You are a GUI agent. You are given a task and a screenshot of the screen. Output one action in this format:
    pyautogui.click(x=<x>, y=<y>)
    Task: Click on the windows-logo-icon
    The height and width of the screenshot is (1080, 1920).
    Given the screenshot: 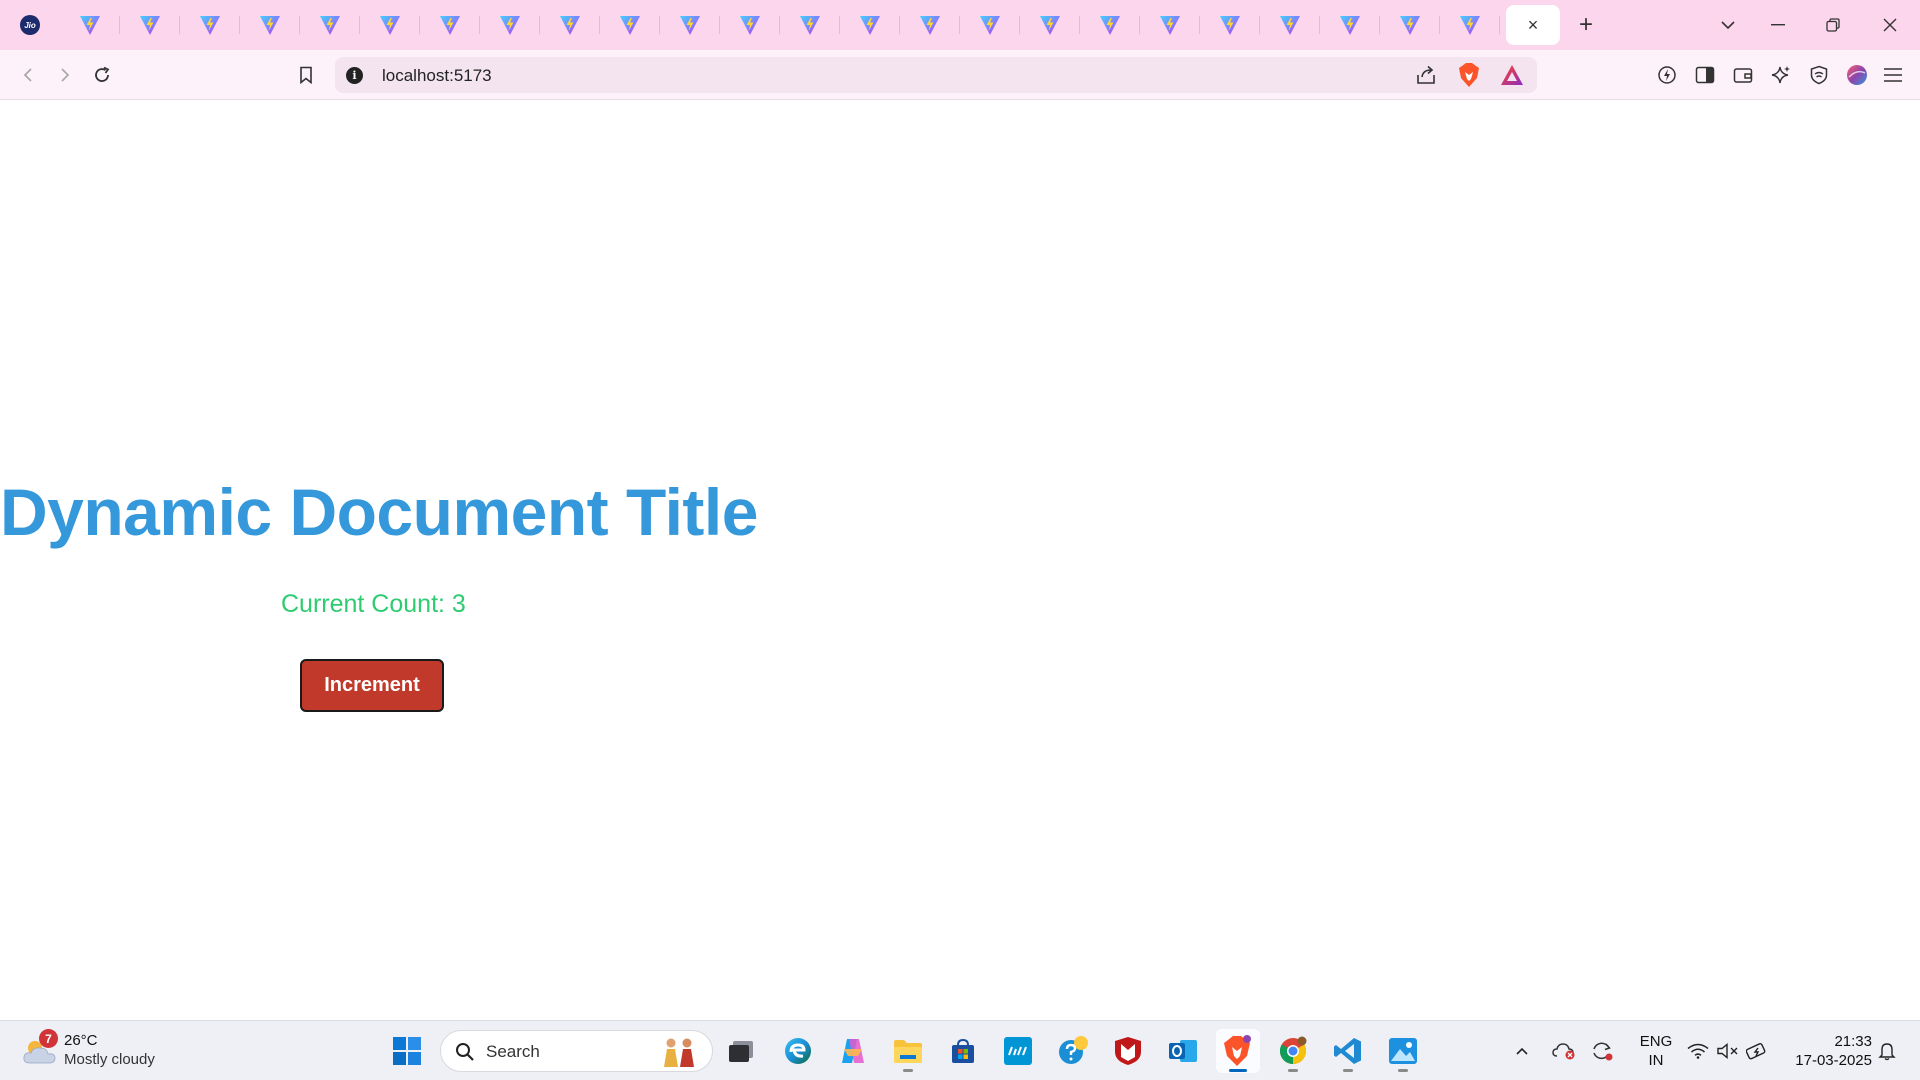 What is the action you would take?
    pyautogui.click(x=407, y=1051)
    